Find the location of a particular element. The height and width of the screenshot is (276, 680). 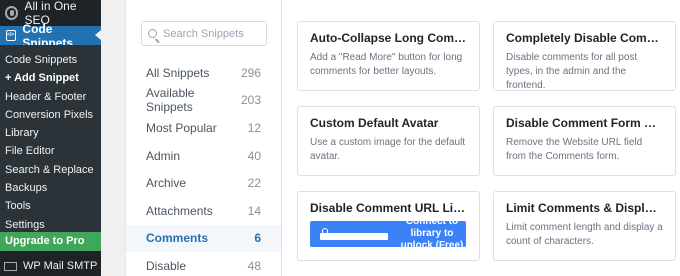

category-count: 203 is located at coordinates (250, 100).